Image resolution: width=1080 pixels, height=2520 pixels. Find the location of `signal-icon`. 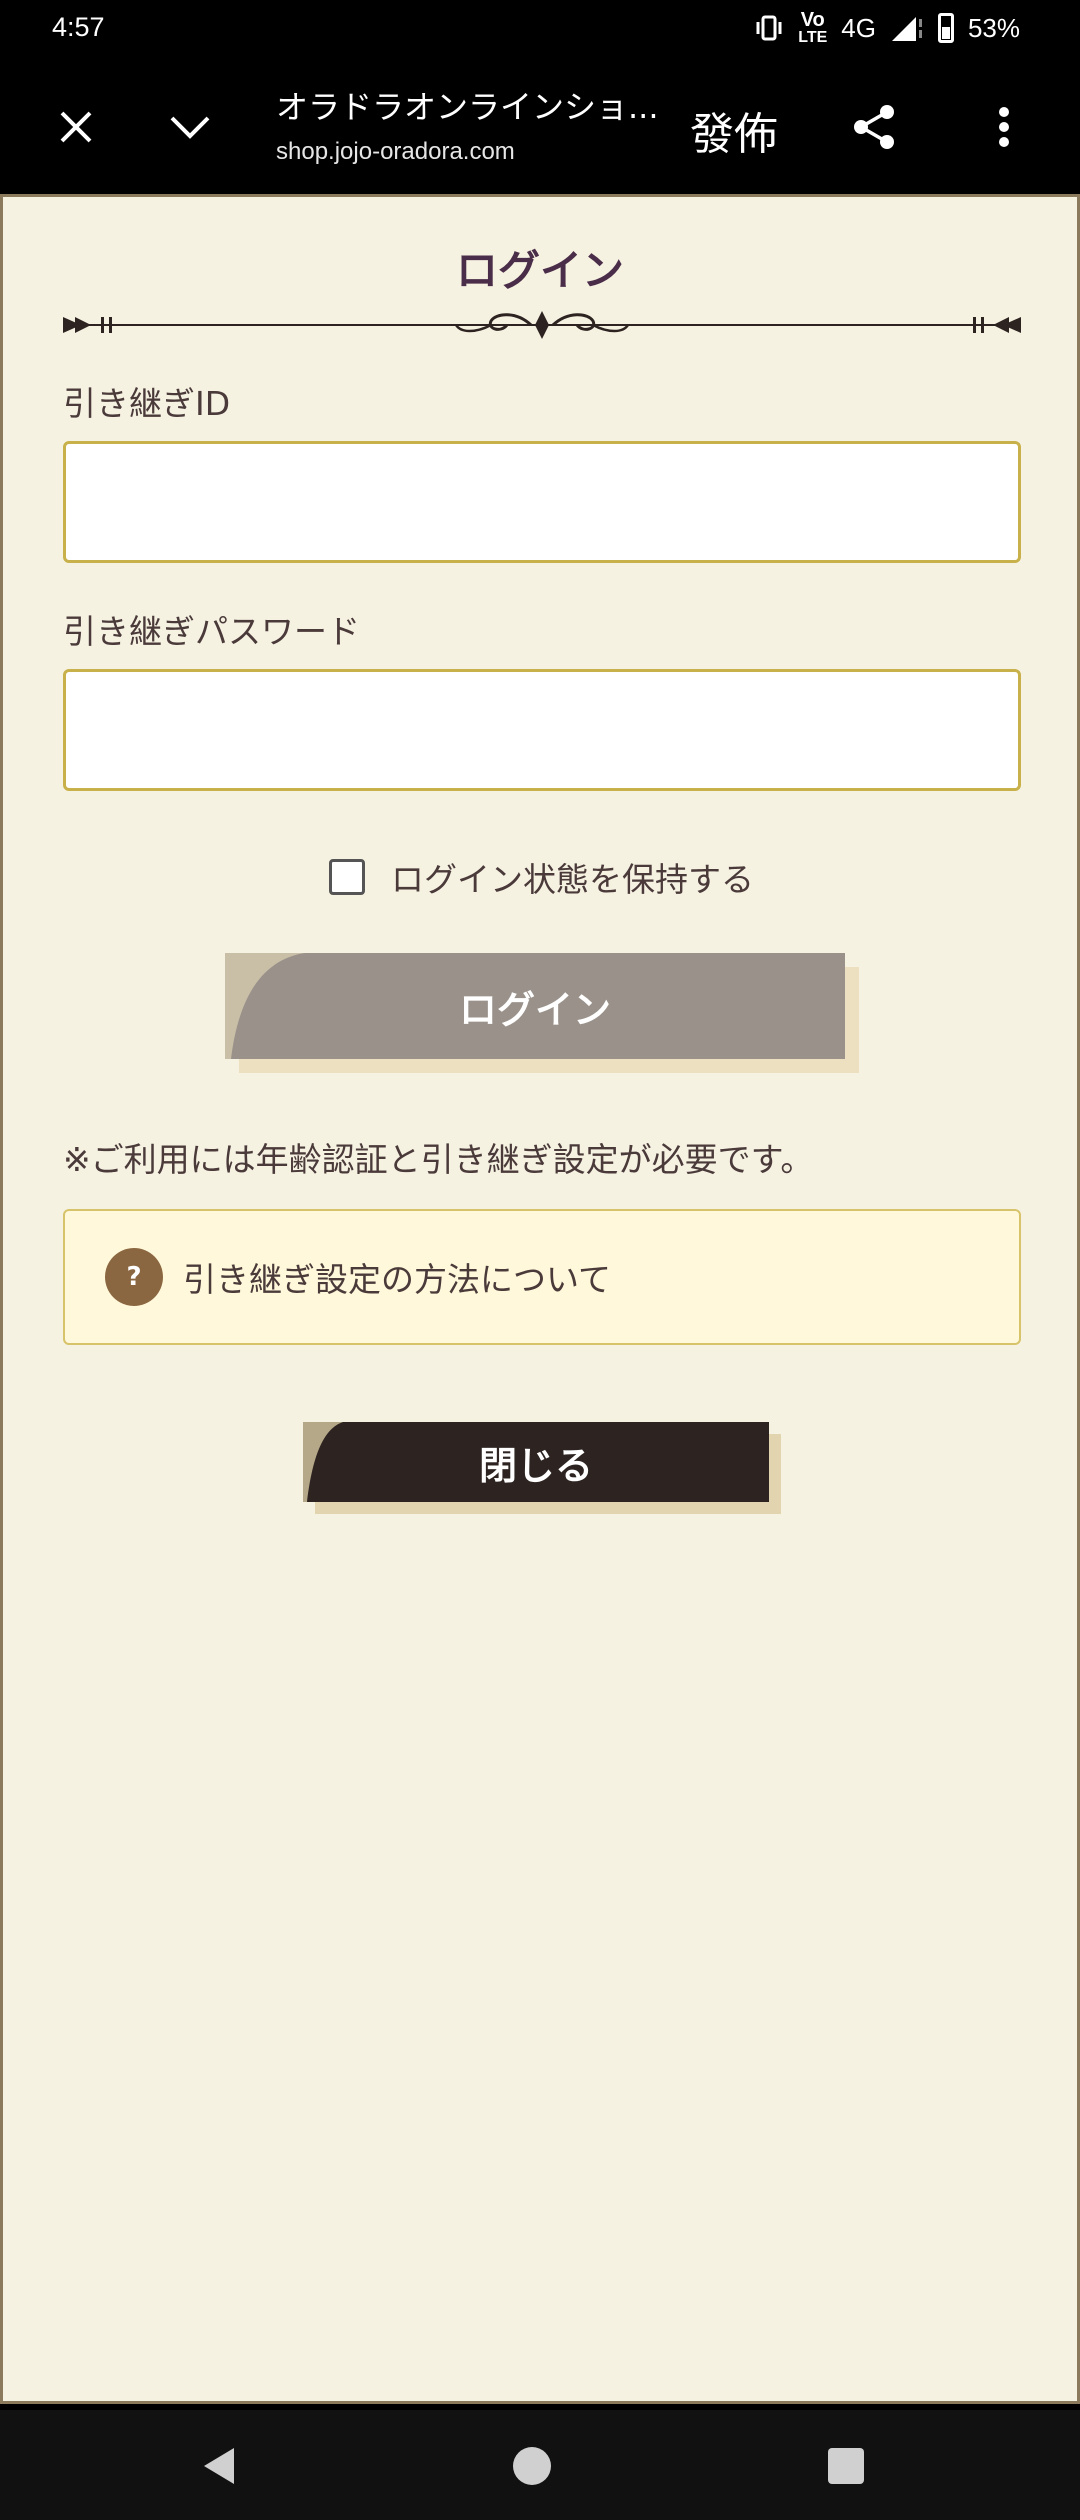

signal-icon is located at coordinates (906, 29).